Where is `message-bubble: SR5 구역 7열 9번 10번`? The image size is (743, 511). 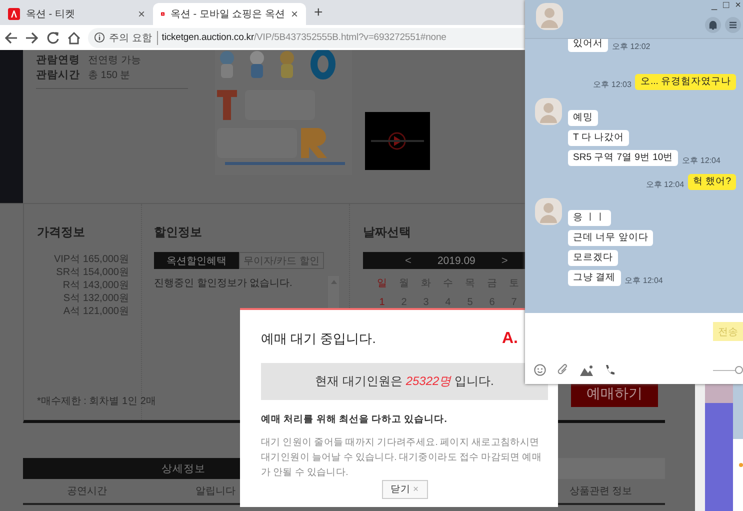
message-bubble: SR5 구역 7열 9번 10번 is located at coordinates (623, 158).